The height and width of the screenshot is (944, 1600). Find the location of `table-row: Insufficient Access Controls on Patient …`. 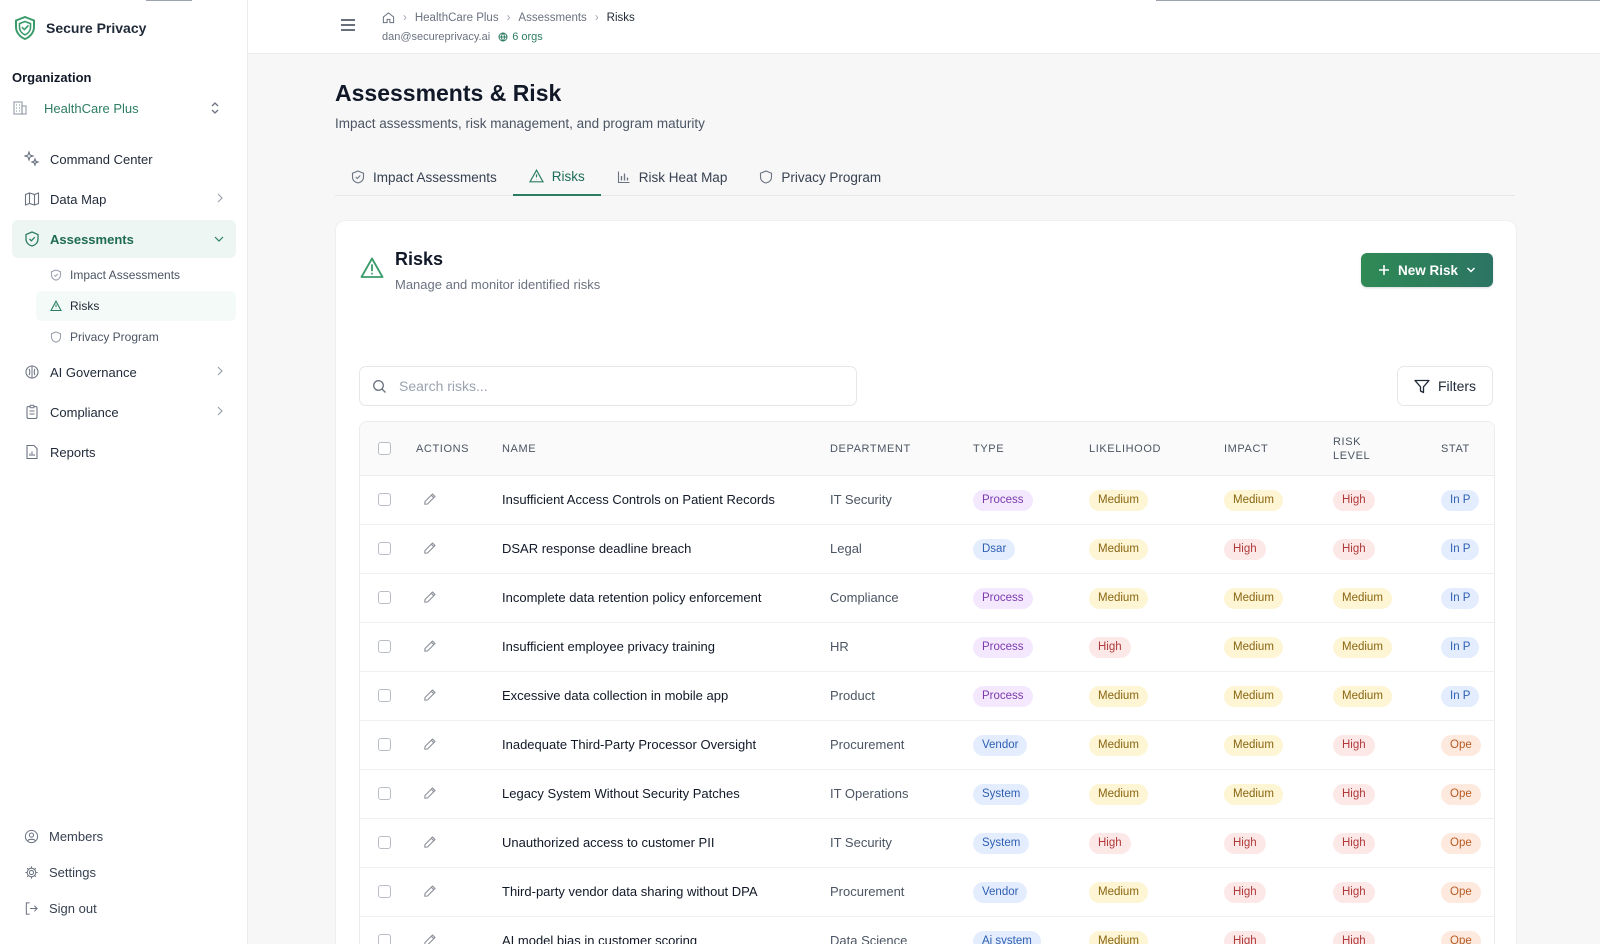

table-row: Insufficient Access Controls on Patient … is located at coordinates (927, 500).